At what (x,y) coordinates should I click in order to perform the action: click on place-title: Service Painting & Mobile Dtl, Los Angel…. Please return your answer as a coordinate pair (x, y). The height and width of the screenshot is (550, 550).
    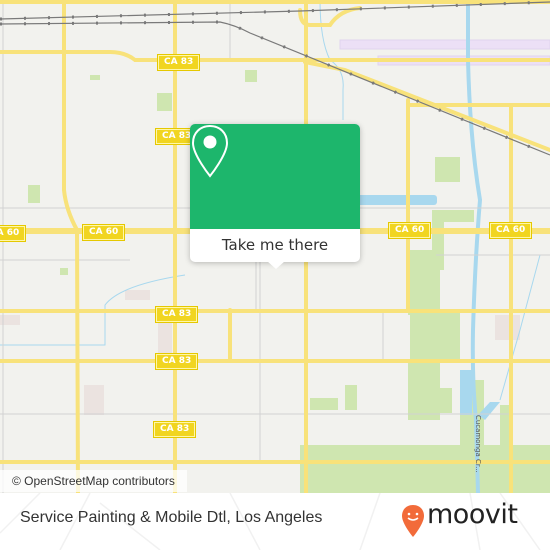
    Looking at the image, I should click on (171, 517).